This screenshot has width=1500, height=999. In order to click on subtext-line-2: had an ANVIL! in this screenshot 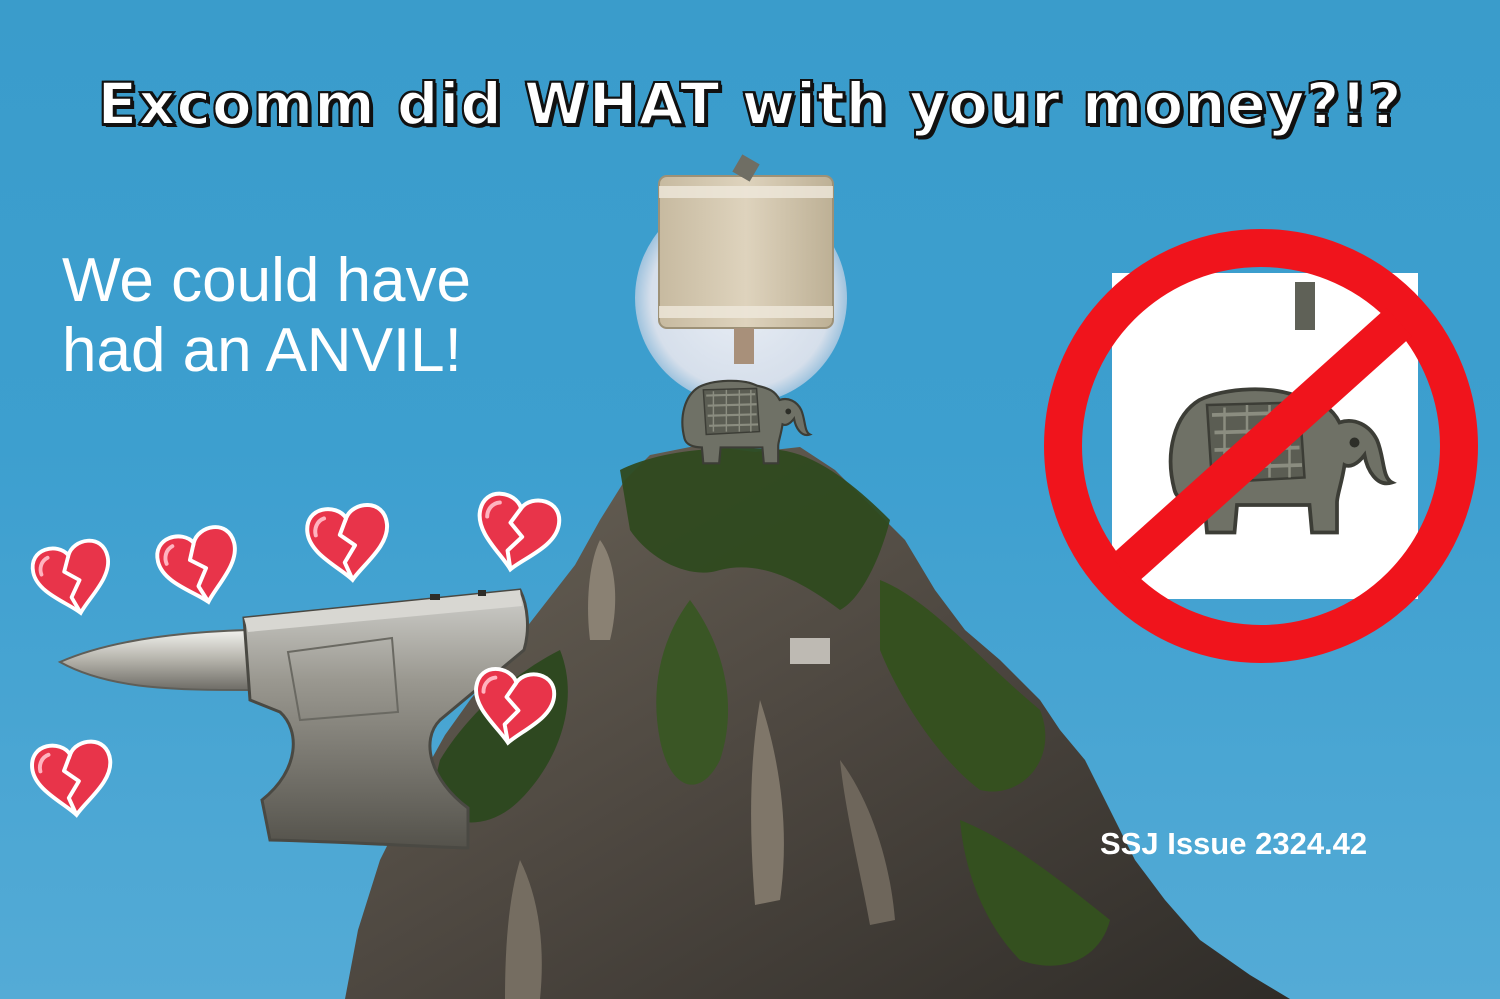, I will do `click(262, 350)`.